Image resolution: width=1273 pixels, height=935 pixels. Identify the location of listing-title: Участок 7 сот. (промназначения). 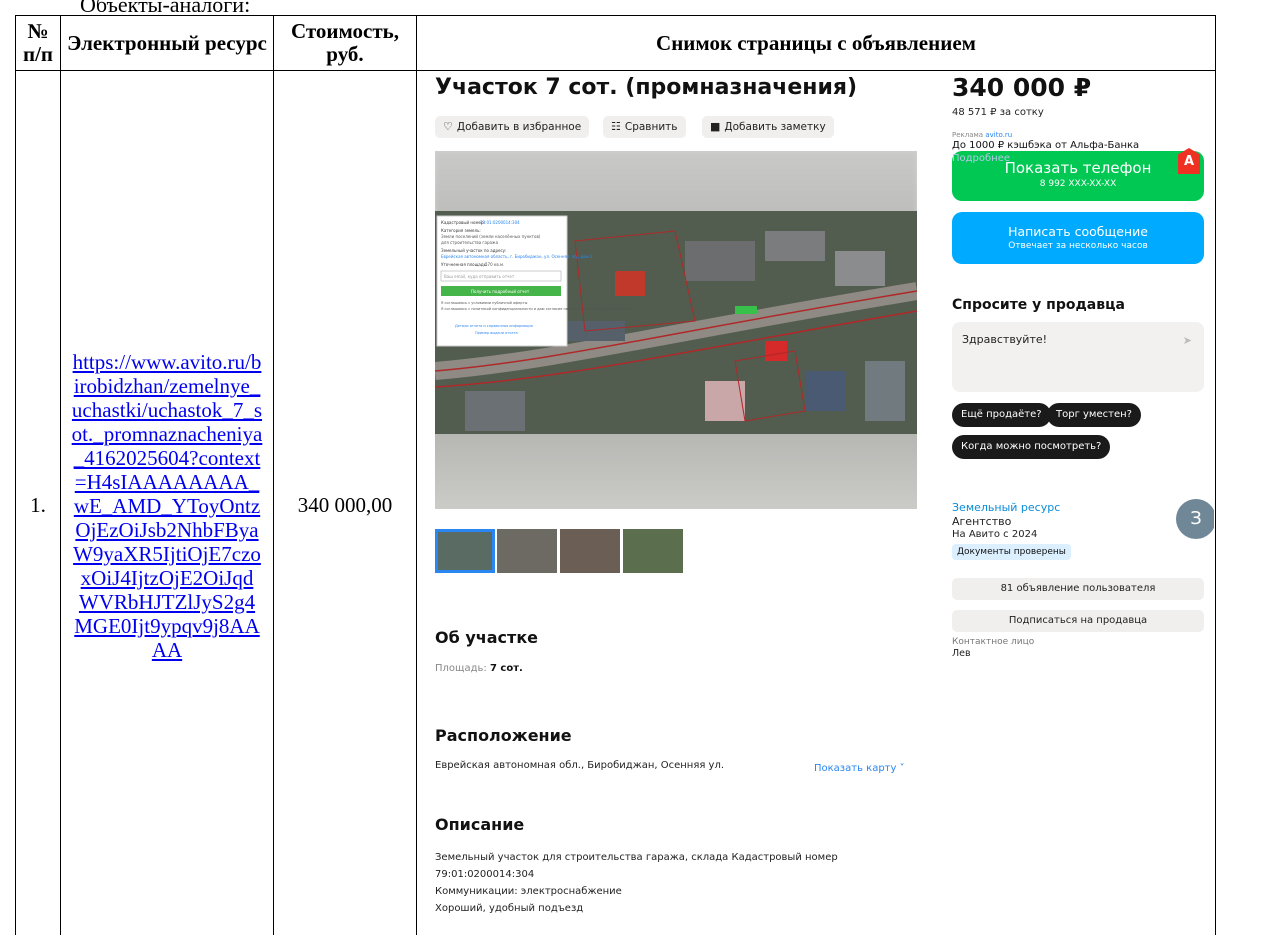
(646, 87).